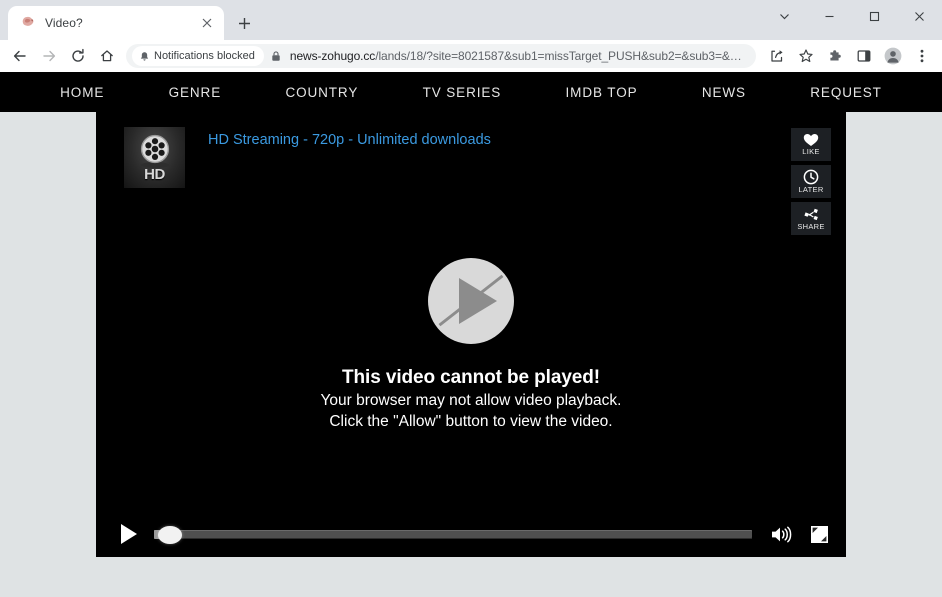 The image size is (942, 597). What do you see at coordinates (82, 92) in the screenshot?
I see `nav-item-home: HOME` at bounding box center [82, 92].